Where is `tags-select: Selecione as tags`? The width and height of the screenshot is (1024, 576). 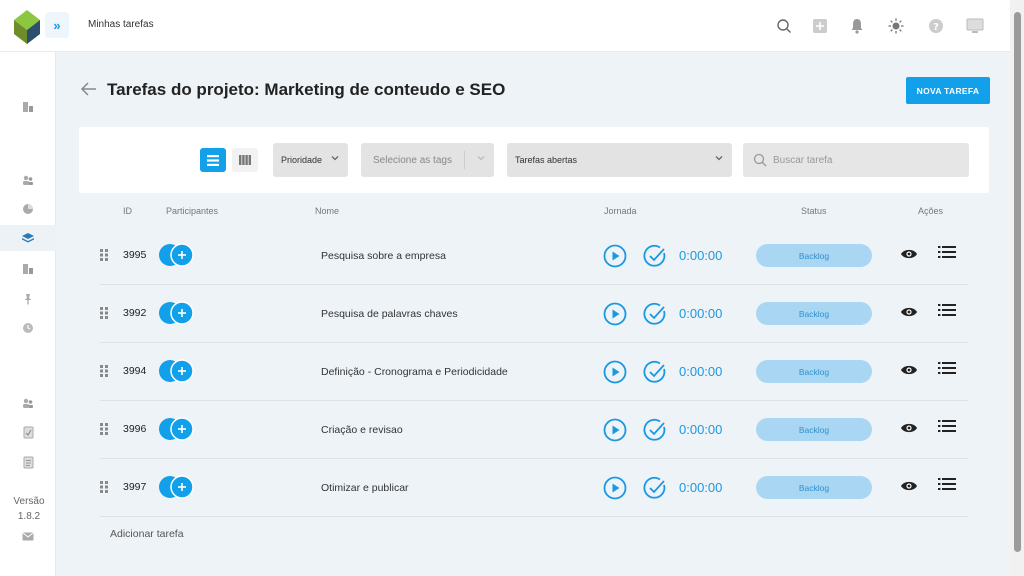
tags-select: Selecione as tags is located at coordinates (427, 160).